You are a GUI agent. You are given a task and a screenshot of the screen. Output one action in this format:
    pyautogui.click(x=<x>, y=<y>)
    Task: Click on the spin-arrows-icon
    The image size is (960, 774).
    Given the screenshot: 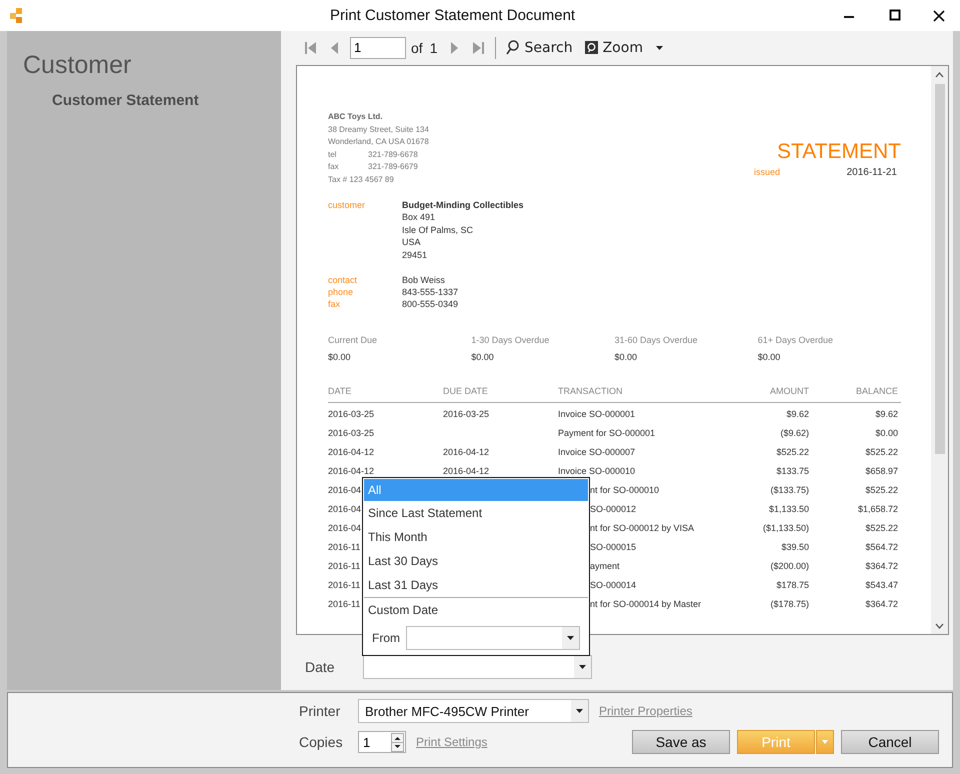 What is the action you would take?
    pyautogui.click(x=397, y=742)
    